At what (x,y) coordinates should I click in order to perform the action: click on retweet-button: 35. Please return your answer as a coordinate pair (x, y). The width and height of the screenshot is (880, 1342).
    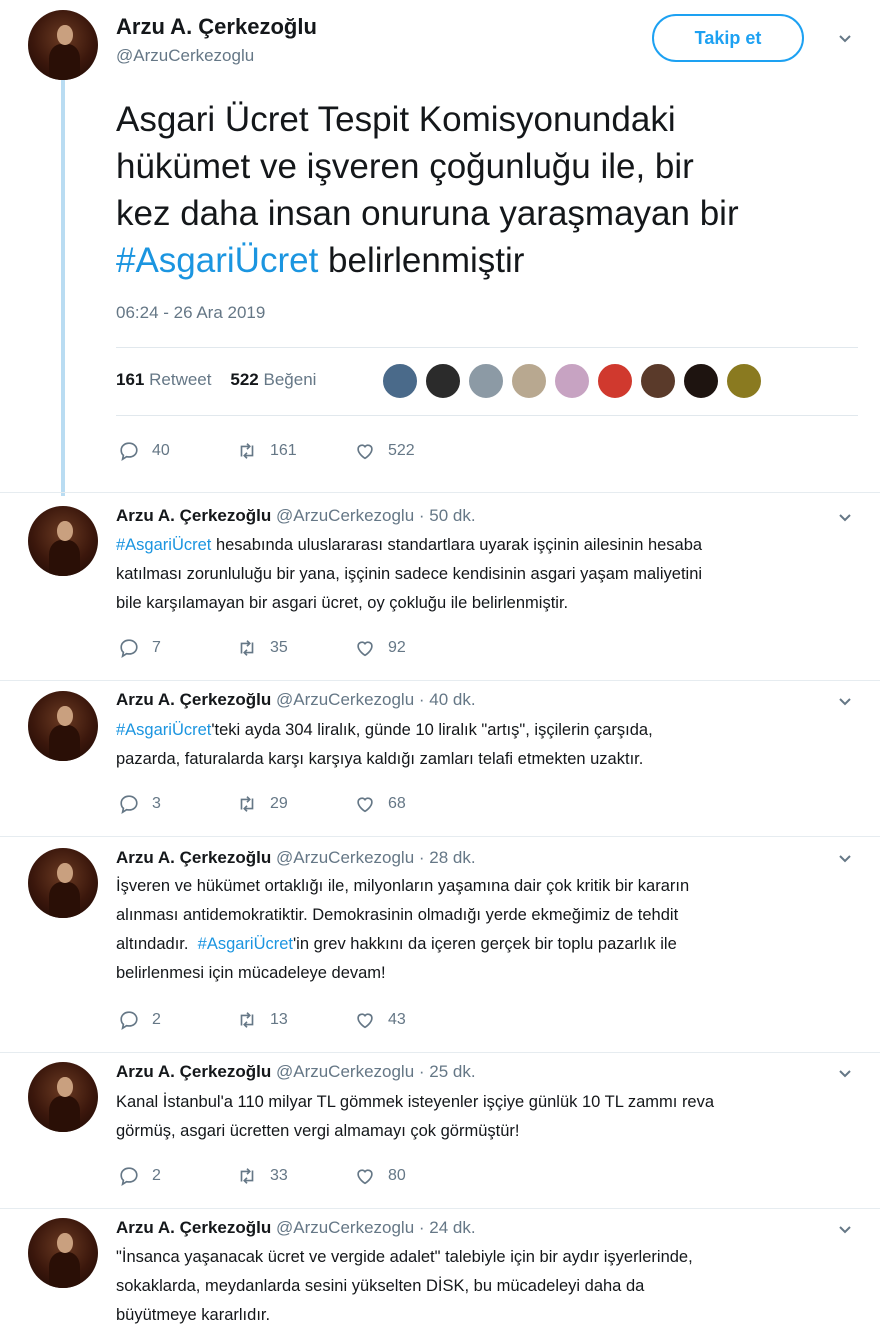
    Looking at the image, I should click on (262, 648).